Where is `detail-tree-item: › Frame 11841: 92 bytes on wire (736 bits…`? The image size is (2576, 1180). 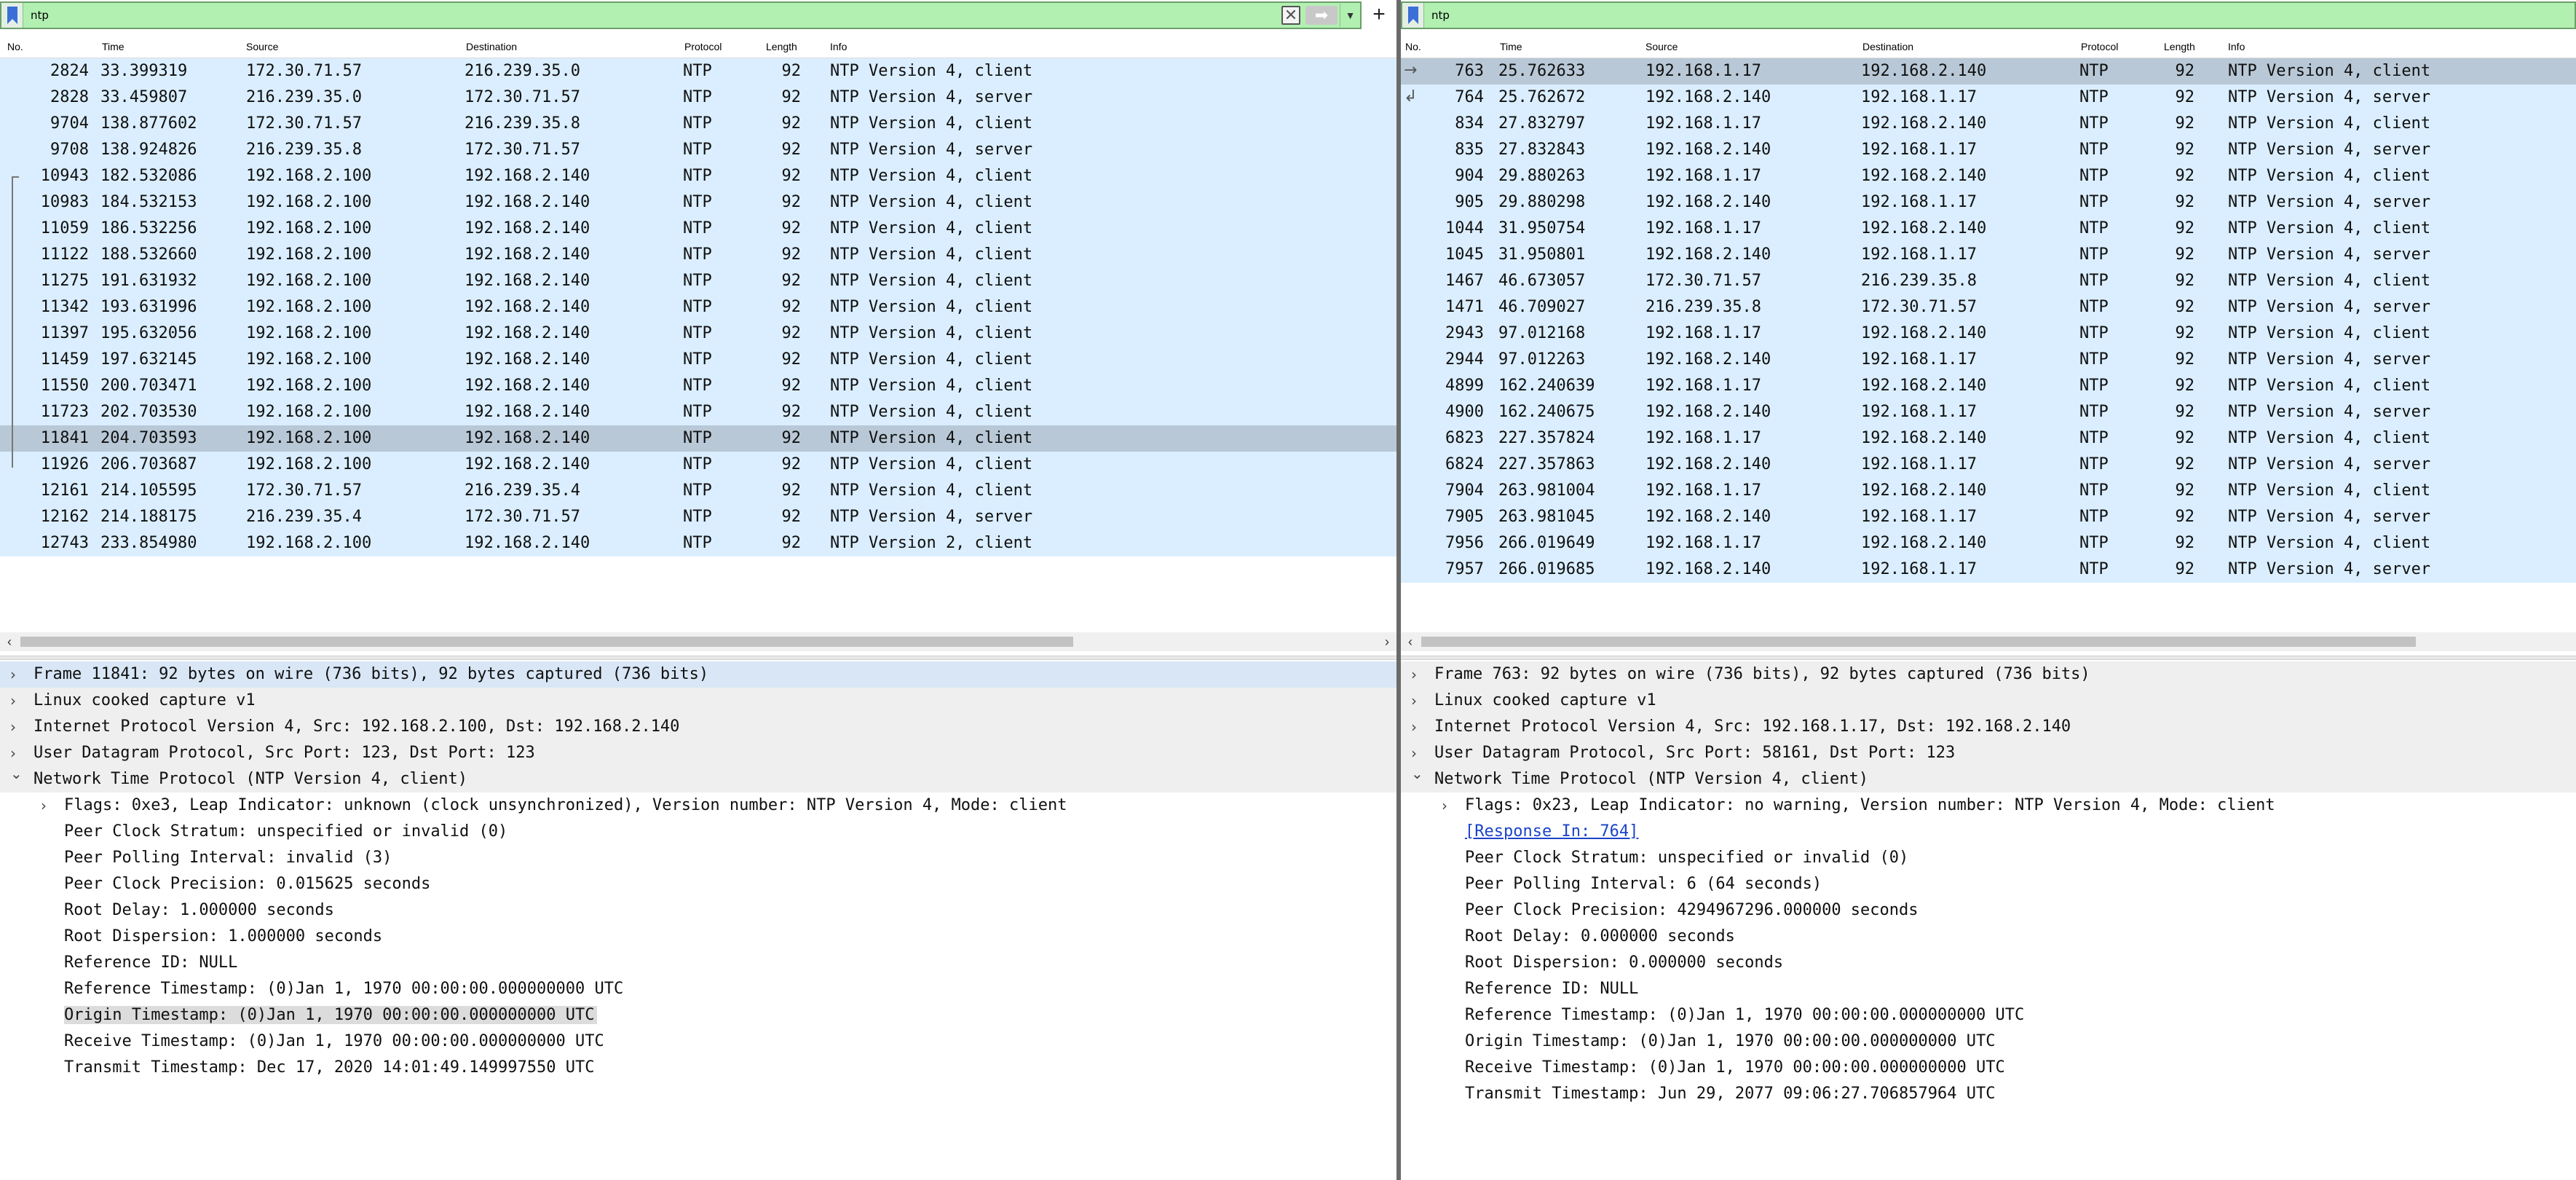
detail-tree-item: › Frame 11841: 92 bytes on wire (736 bits… is located at coordinates (698, 674).